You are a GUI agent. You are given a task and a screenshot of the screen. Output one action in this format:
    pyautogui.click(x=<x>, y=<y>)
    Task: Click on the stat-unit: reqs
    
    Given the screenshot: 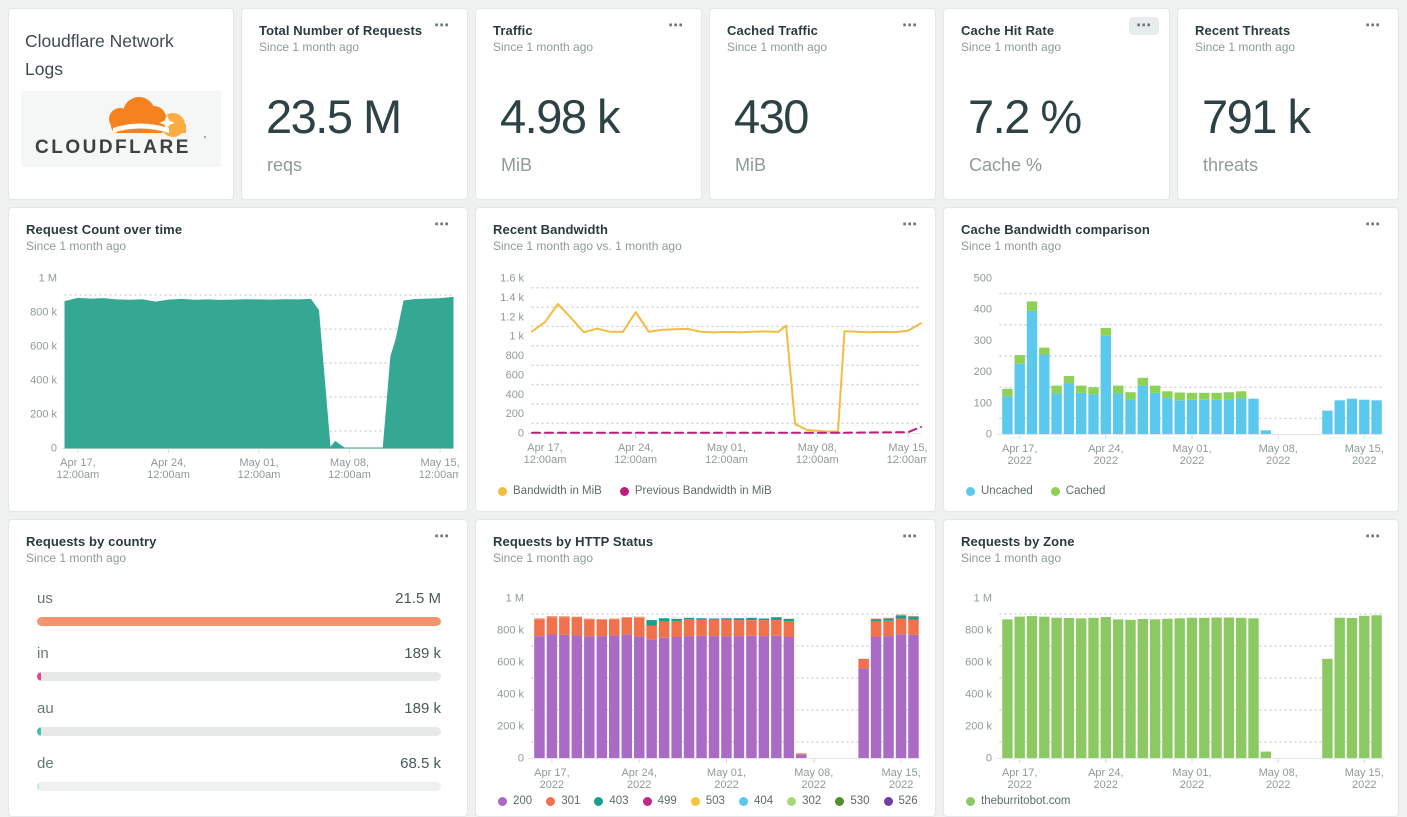 What is the action you would take?
    pyautogui.click(x=285, y=165)
    